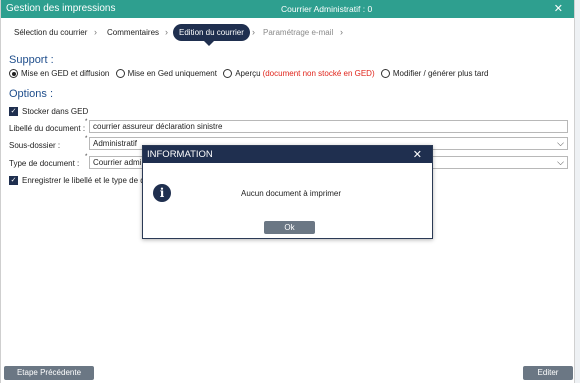 This screenshot has width=580, height=383. Describe the element at coordinates (61, 8) in the screenshot. I see `window-title: Gestion des impressions` at that location.